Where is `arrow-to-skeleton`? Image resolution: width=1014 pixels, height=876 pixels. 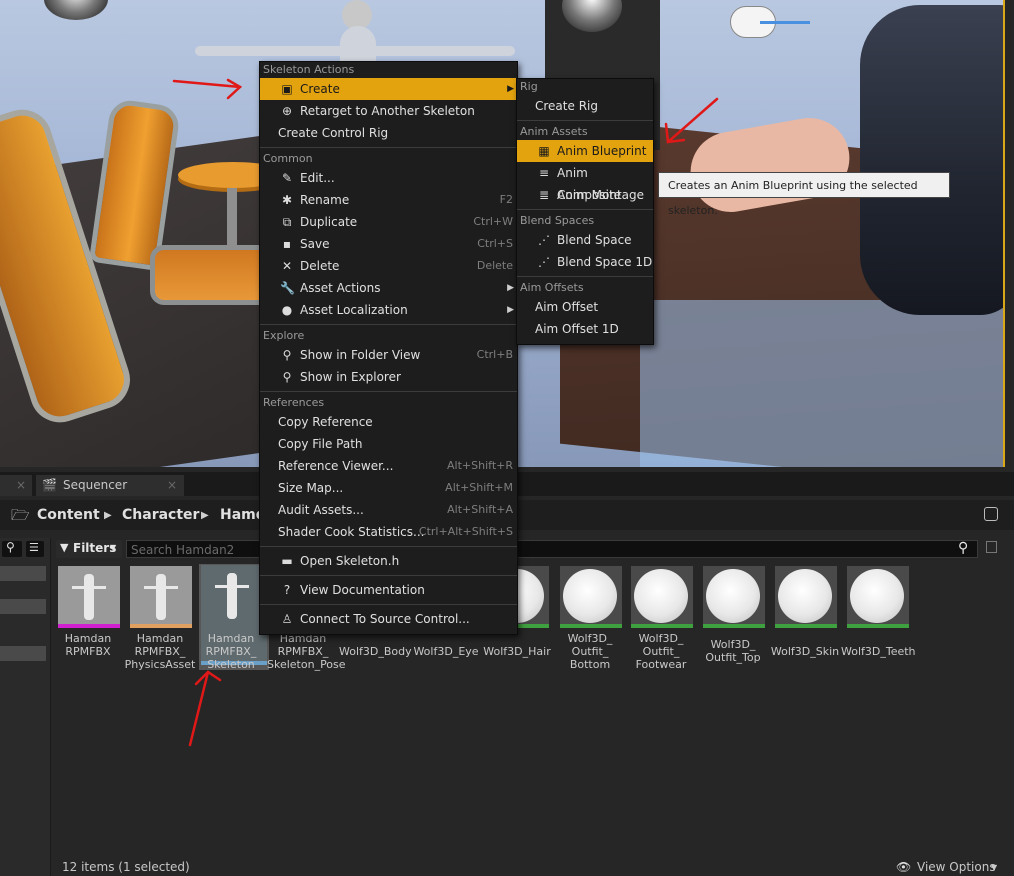
arrow-to-skeleton is located at coordinates (199, 708).